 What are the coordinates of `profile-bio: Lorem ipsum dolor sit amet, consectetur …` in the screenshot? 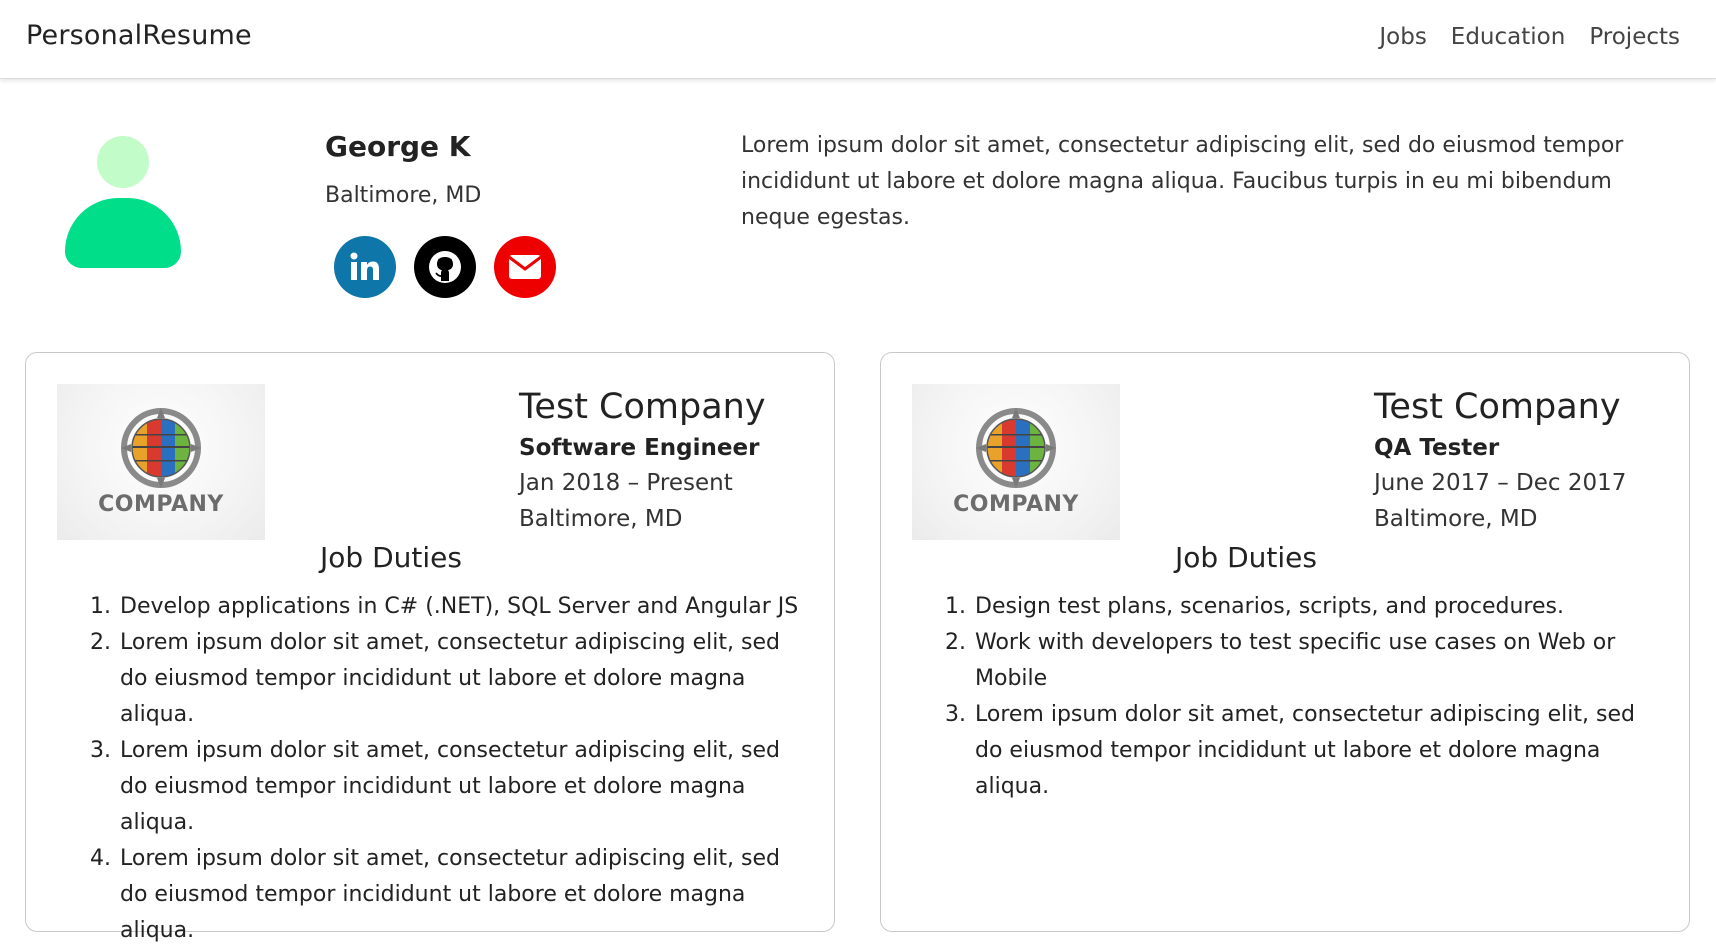 It's located at (1182, 181).